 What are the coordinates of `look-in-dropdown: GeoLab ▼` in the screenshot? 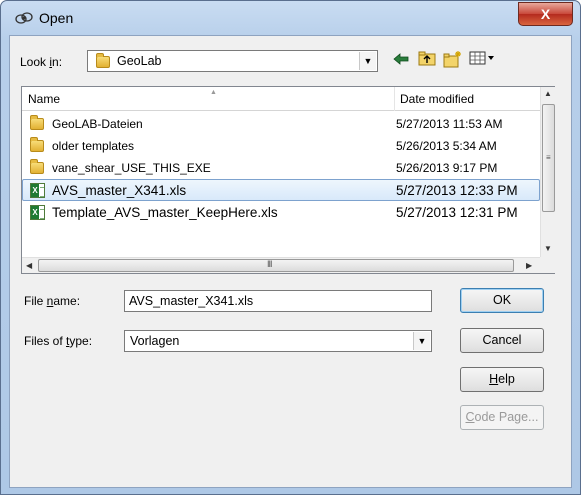 It's located at (232, 61).